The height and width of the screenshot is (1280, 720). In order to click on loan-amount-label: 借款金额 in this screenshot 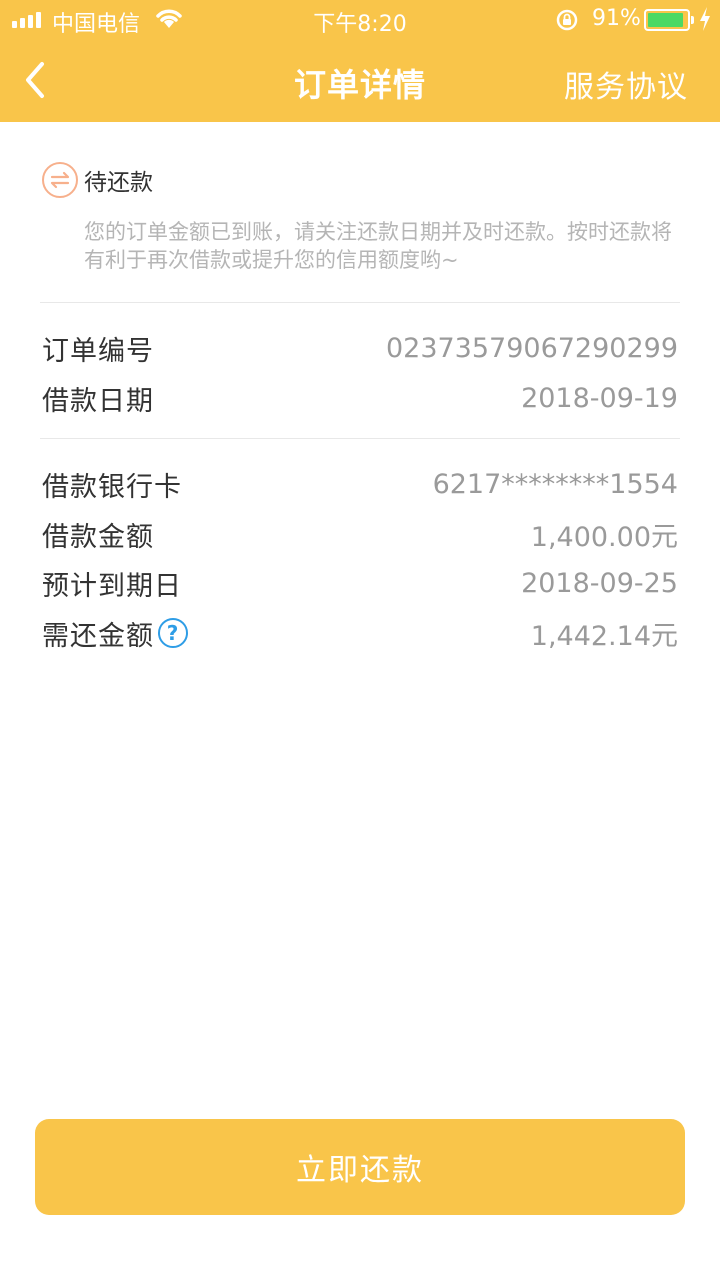, I will do `click(98, 537)`.